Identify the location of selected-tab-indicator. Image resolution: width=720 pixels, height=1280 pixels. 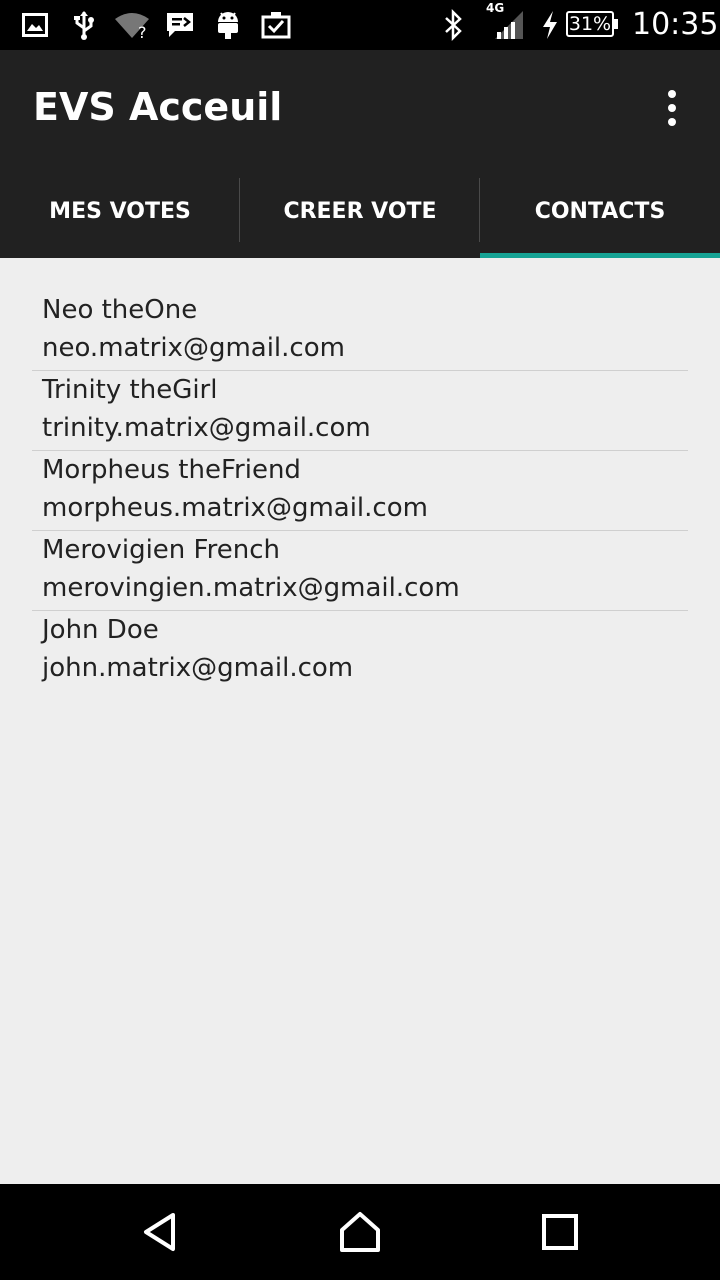
(600, 255).